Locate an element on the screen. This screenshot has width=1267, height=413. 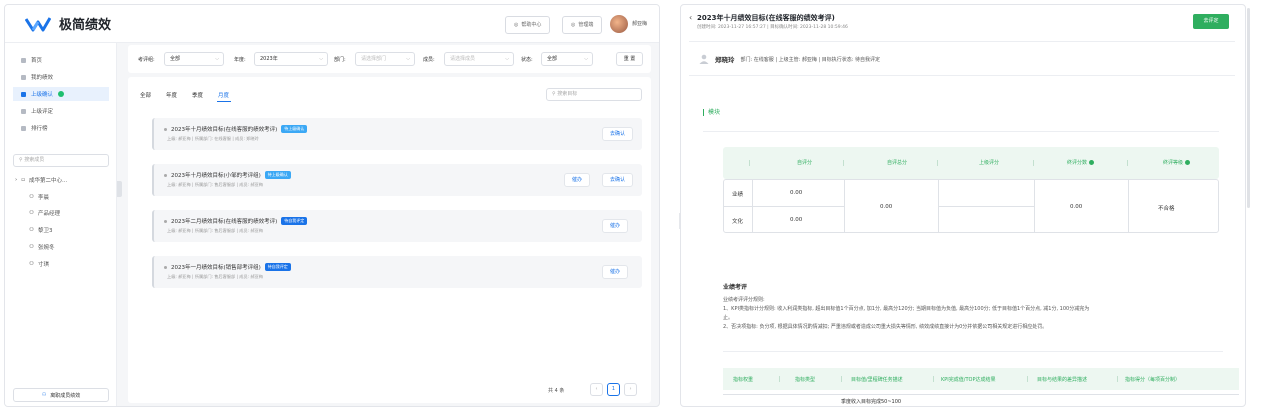
admin-button: ◎ 管理端 is located at coordinates (582, 25).